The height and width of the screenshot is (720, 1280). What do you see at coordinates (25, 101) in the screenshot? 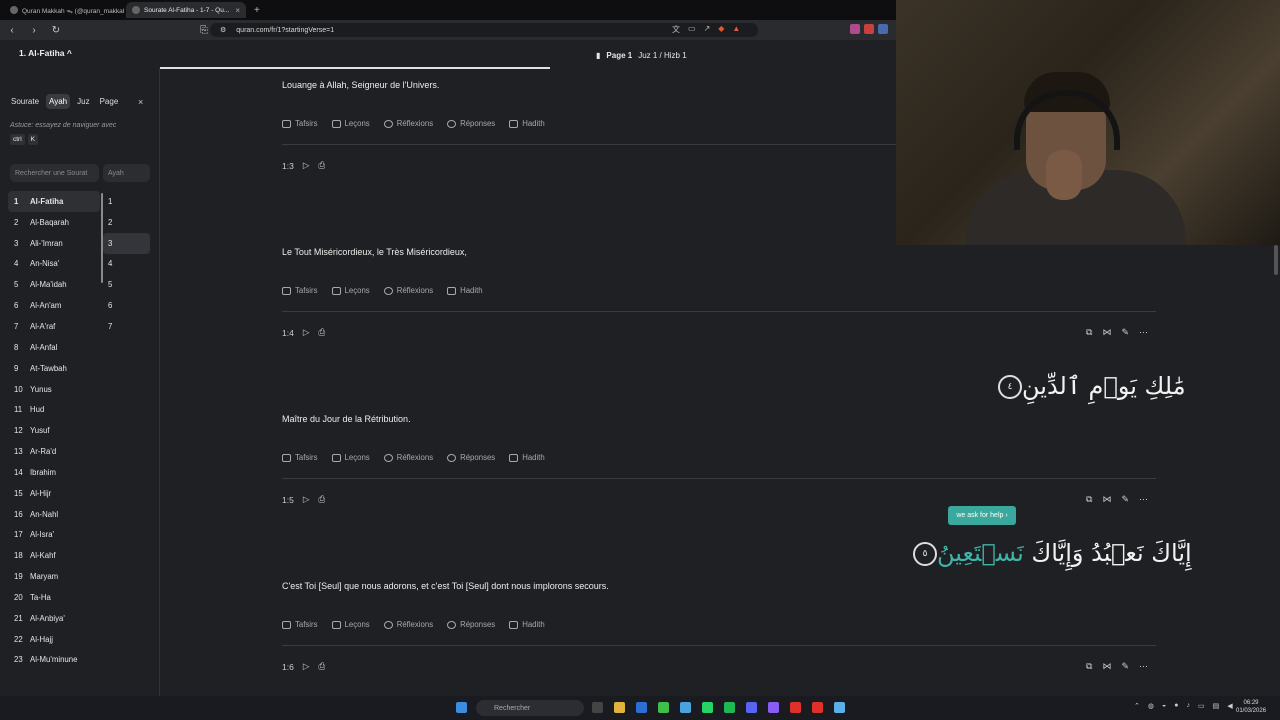
I see `tab-sourate: Sourate` at bounding box center [25, 101].